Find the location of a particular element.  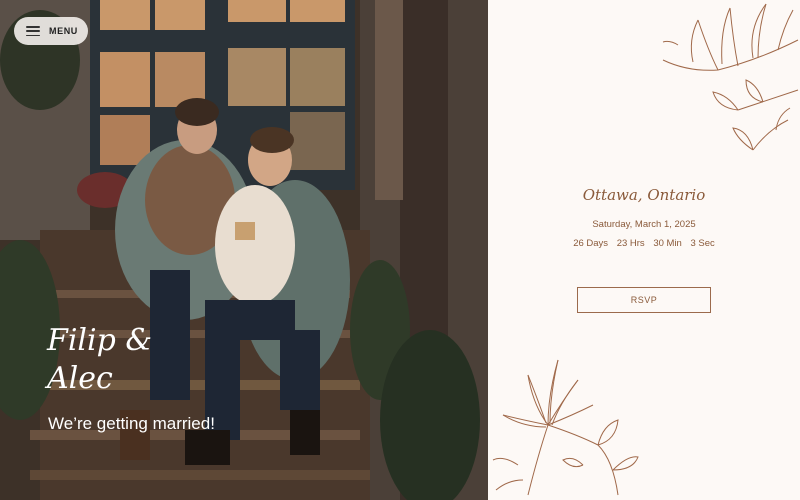

countdown-timer: 26 Days 23 Hrs 30 Min 3 Sec is located at coordinates (644, 243).